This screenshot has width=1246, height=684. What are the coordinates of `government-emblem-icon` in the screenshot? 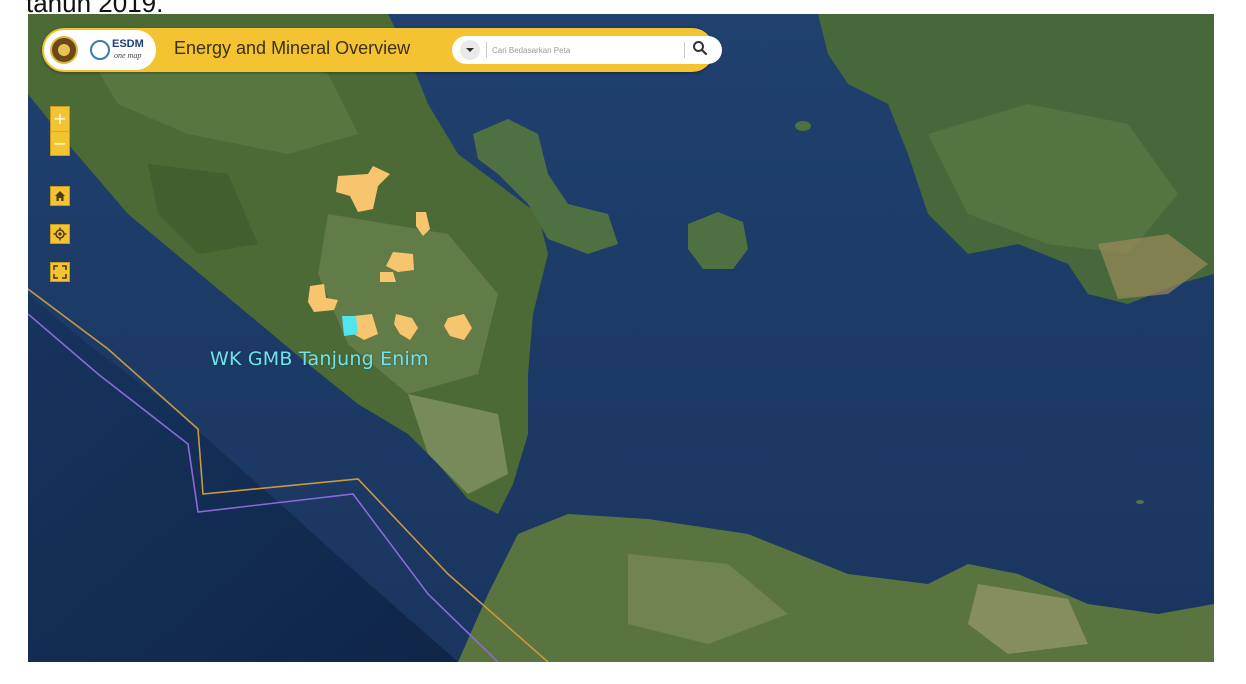 It's located at (64, 50).